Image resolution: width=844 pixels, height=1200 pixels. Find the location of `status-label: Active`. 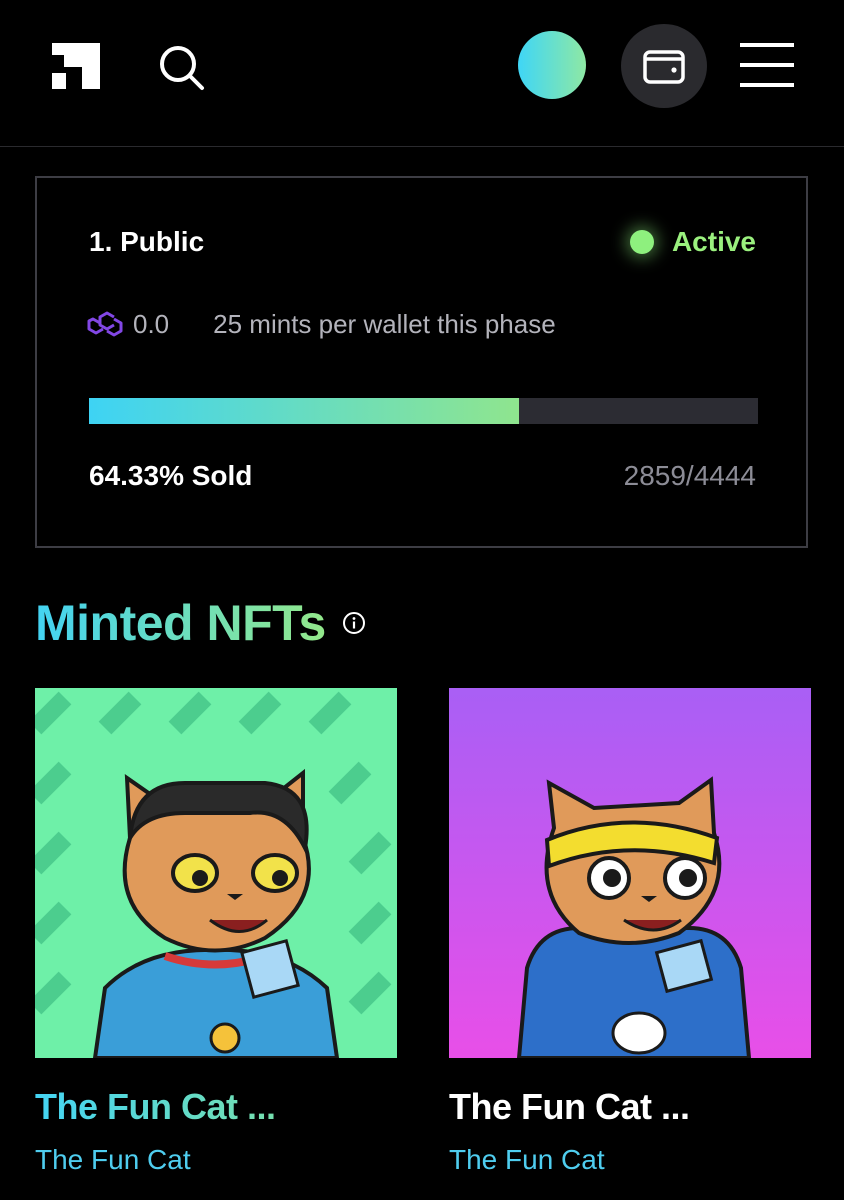

status-label: Active is located at coordinates (713, 241).